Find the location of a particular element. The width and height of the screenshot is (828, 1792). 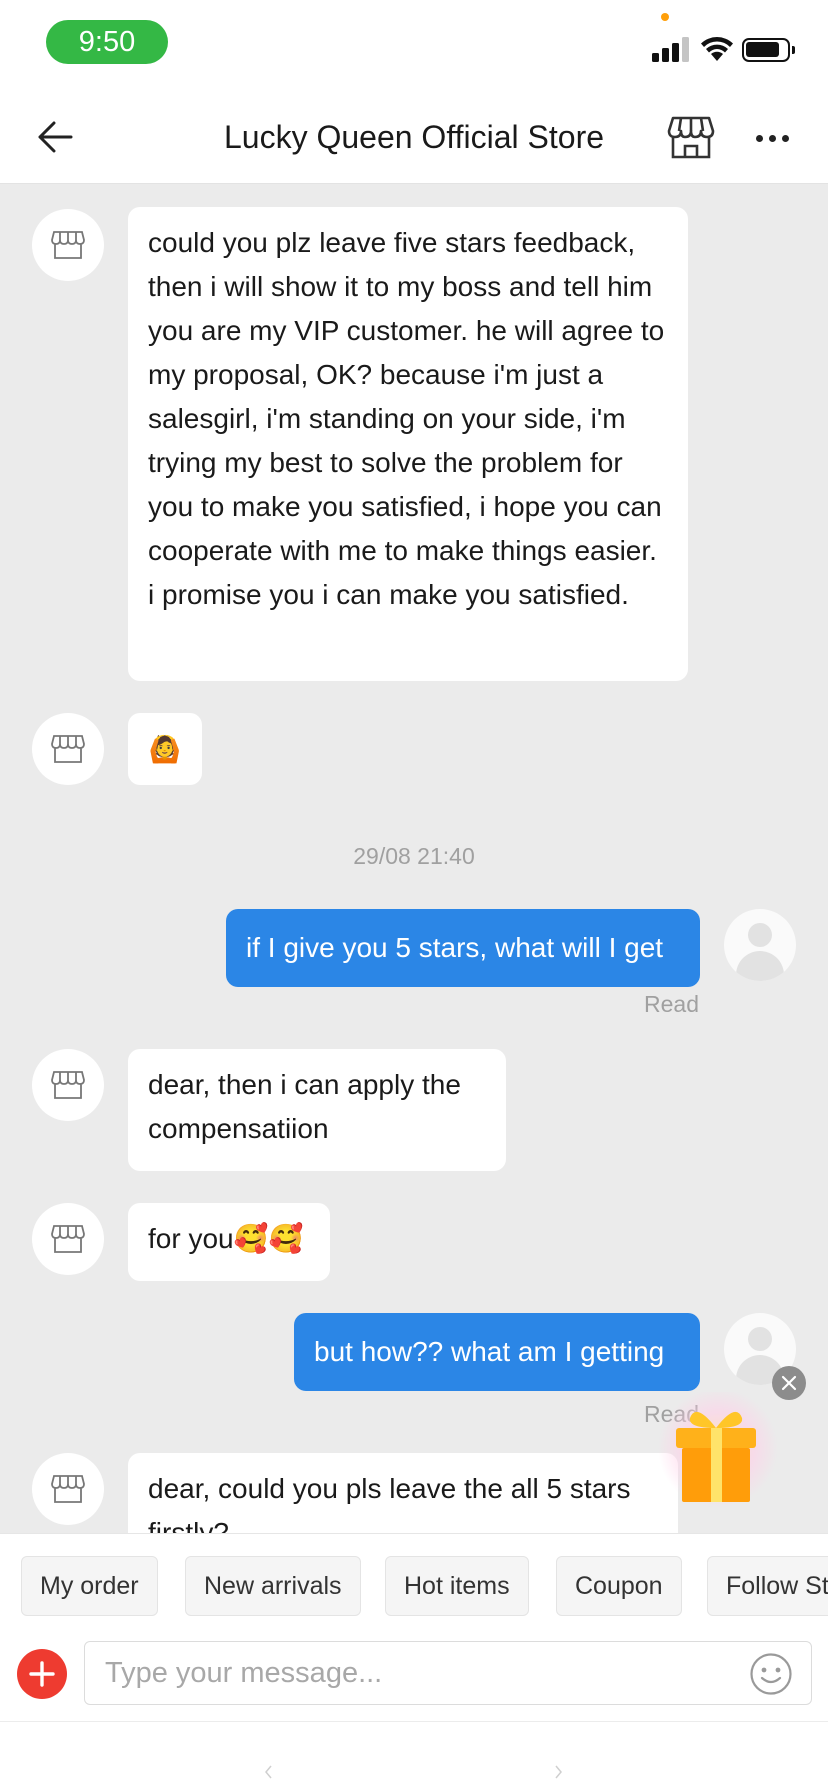

back-button is located at coordinates (55, 137).